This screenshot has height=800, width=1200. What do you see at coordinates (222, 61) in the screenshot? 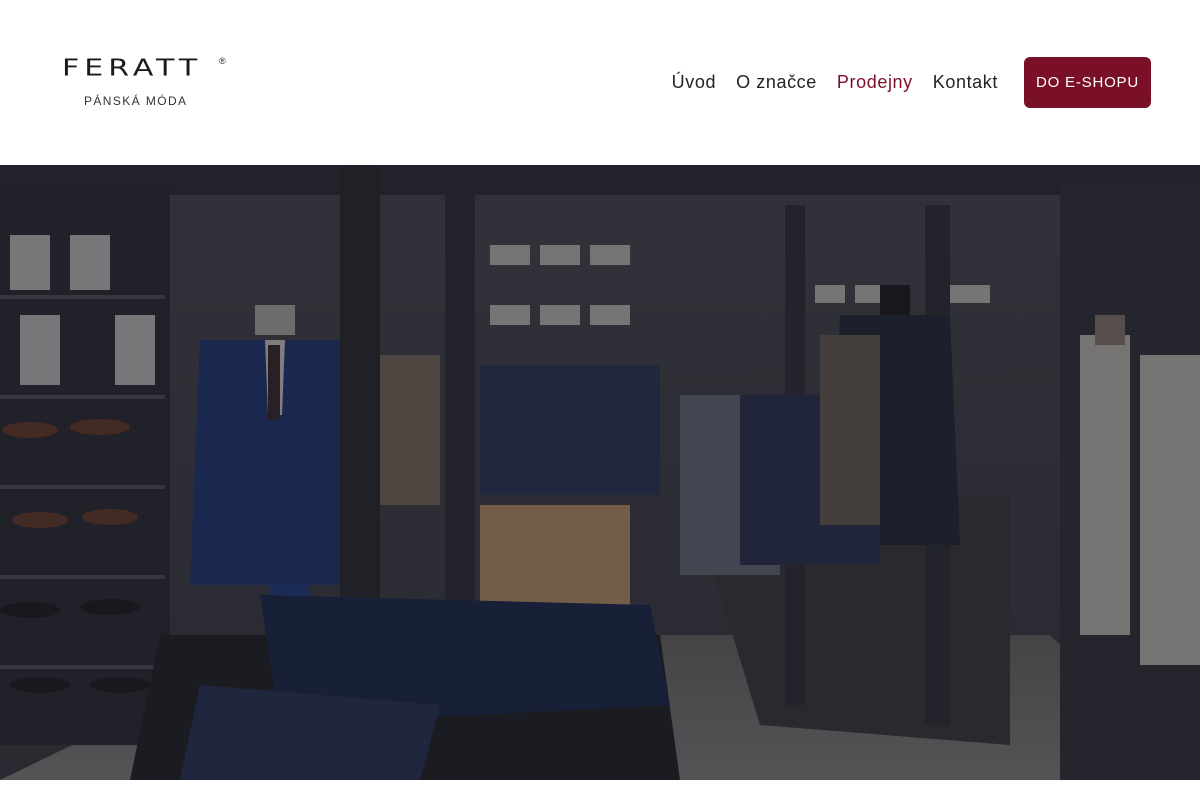
I see `logo-registered-mark: ®` at bounding box center [222, 61].